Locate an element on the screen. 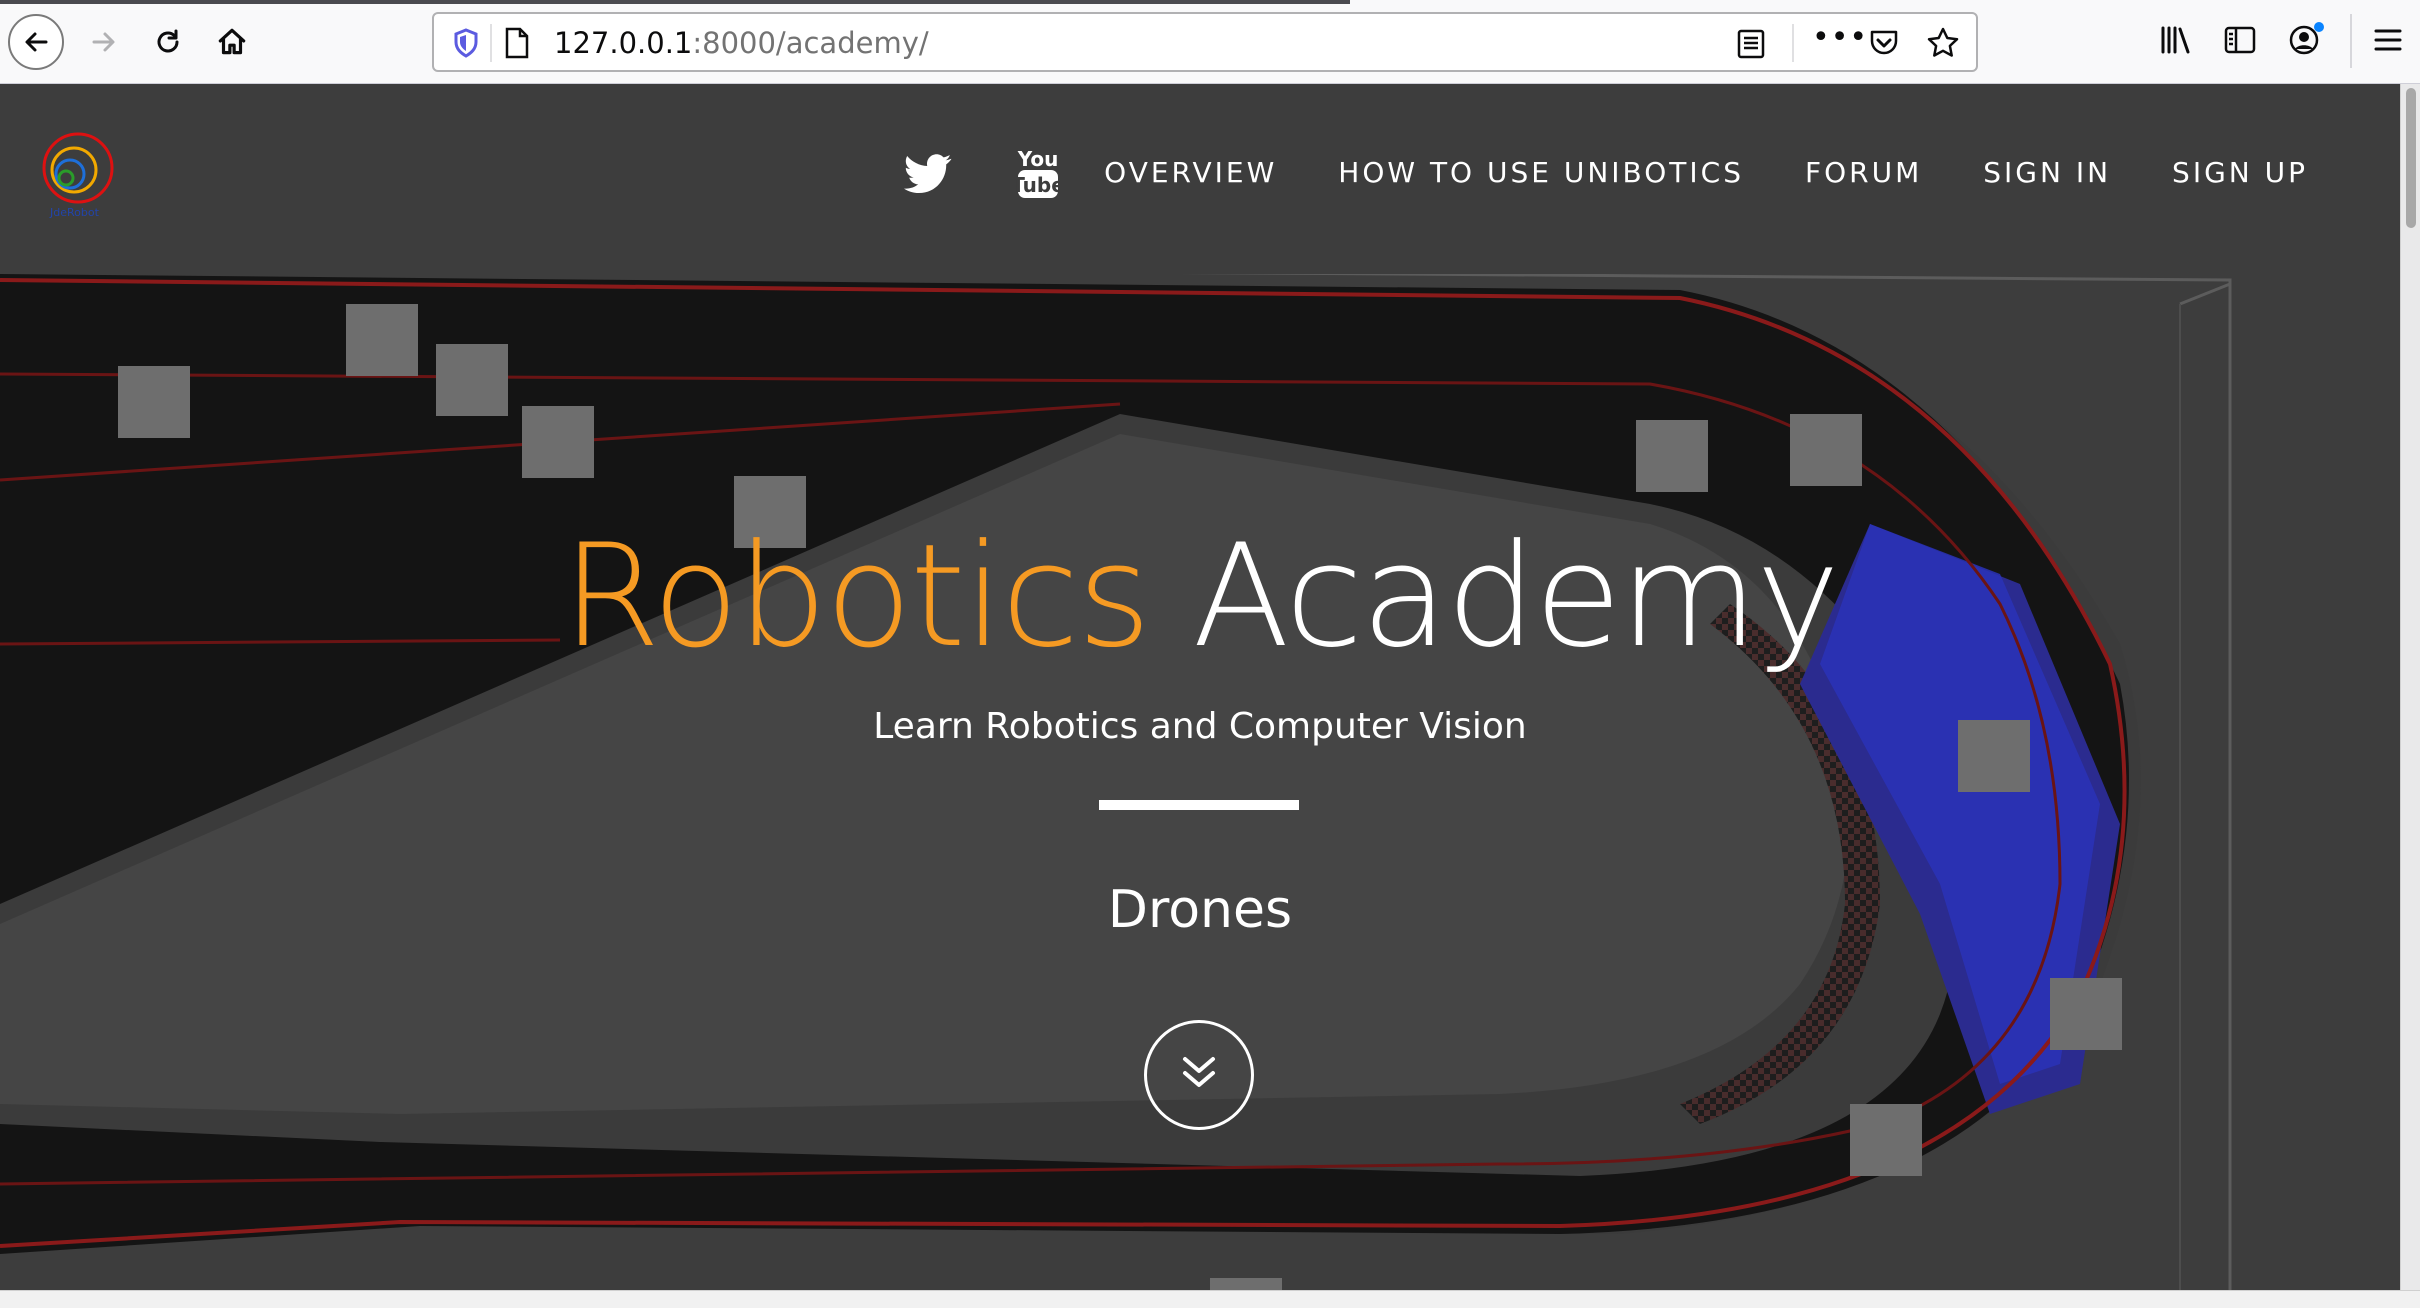  double-chevron-down-icon is located at coordinates (1199, 1075).